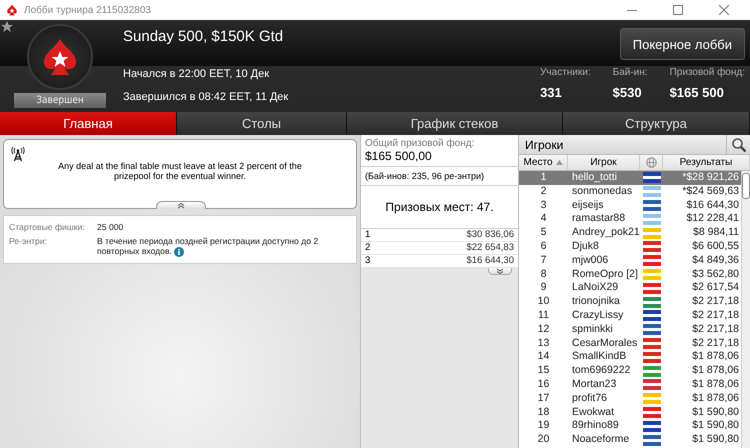  What do you see at coordinates (630, 440) in the screenshot?
I see `player-row: 20 Noaceforme $1 590,80` at bounding box center [630, 440].